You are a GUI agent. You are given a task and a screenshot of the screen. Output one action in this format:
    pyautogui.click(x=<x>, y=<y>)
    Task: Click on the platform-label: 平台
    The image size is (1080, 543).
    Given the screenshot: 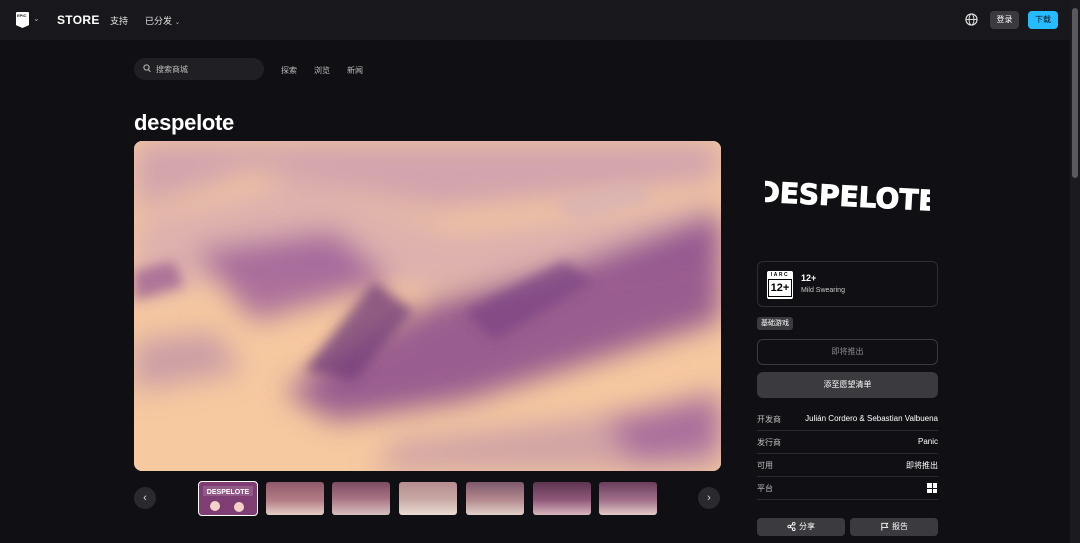 What is the action you would take?
    pyautogui.click(x=765, y=488)
    